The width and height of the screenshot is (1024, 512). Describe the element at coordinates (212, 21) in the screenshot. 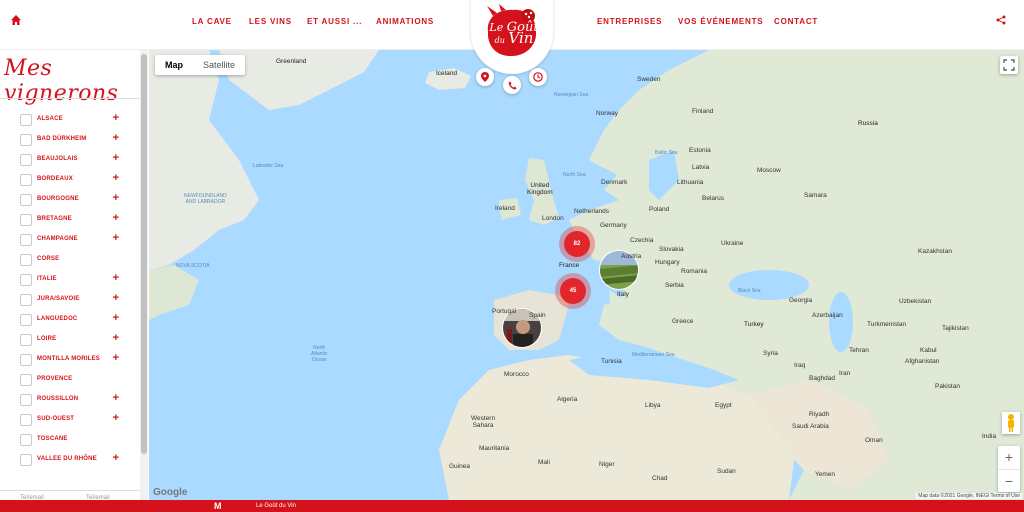

I see `nav-la-cave: LA CAVE` at that location.